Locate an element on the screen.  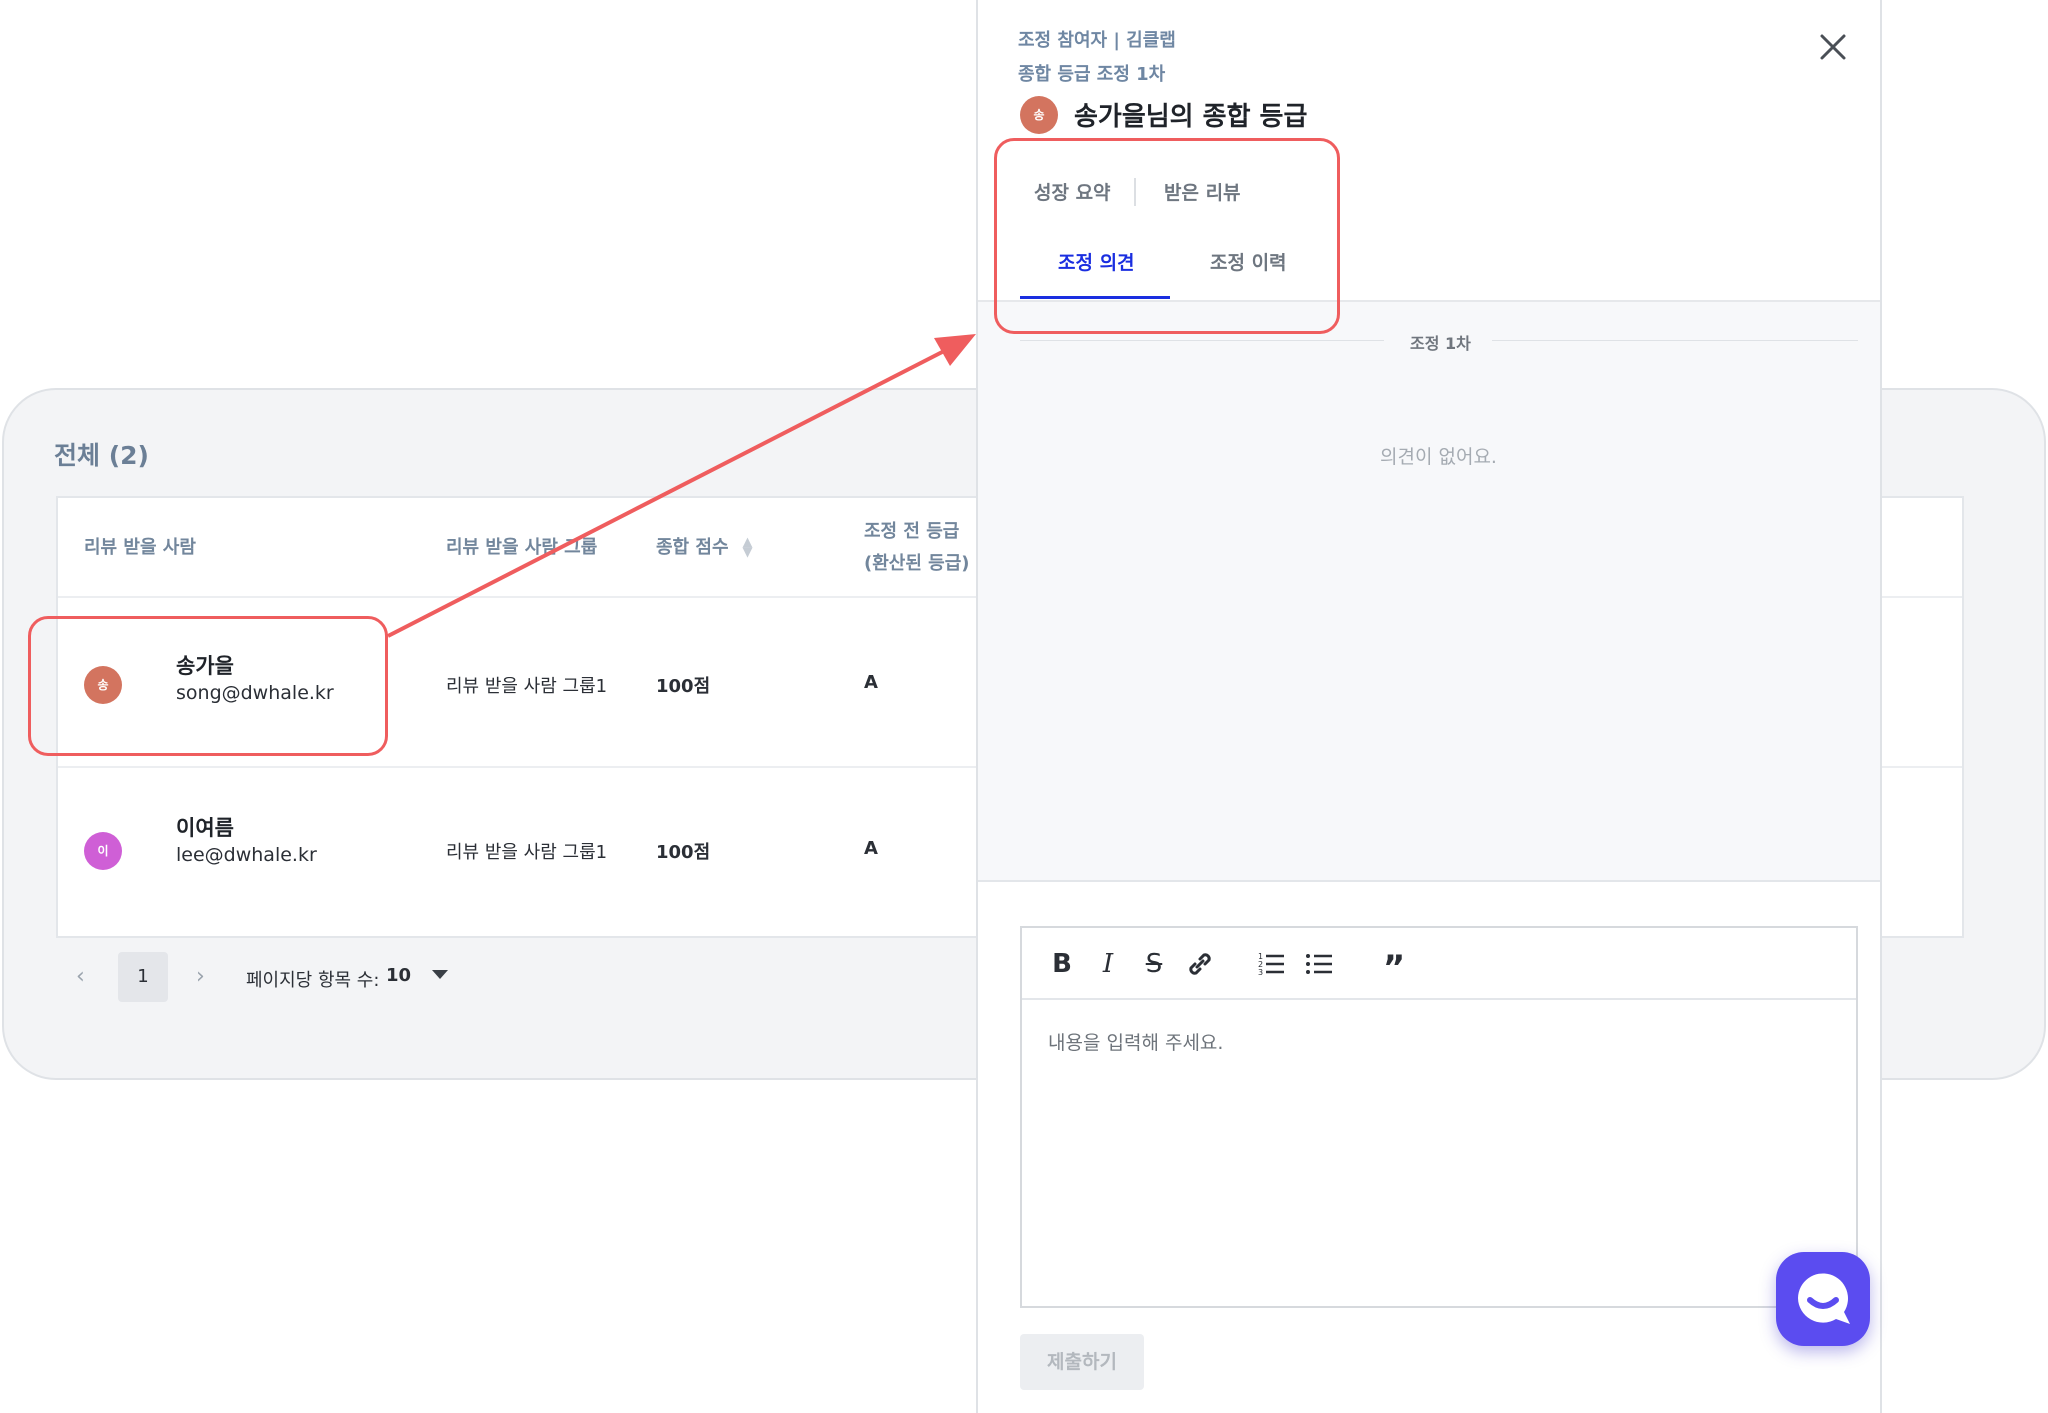
ordered-list-icon: 123 is located at coordinates (1272, 964).